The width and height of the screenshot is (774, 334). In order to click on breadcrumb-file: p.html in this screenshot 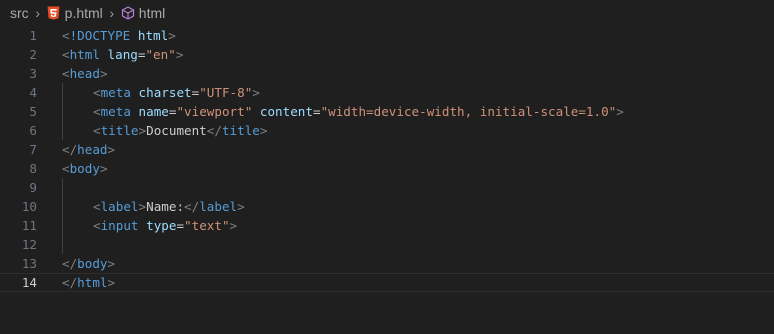, I will do `click(75, 13)`.